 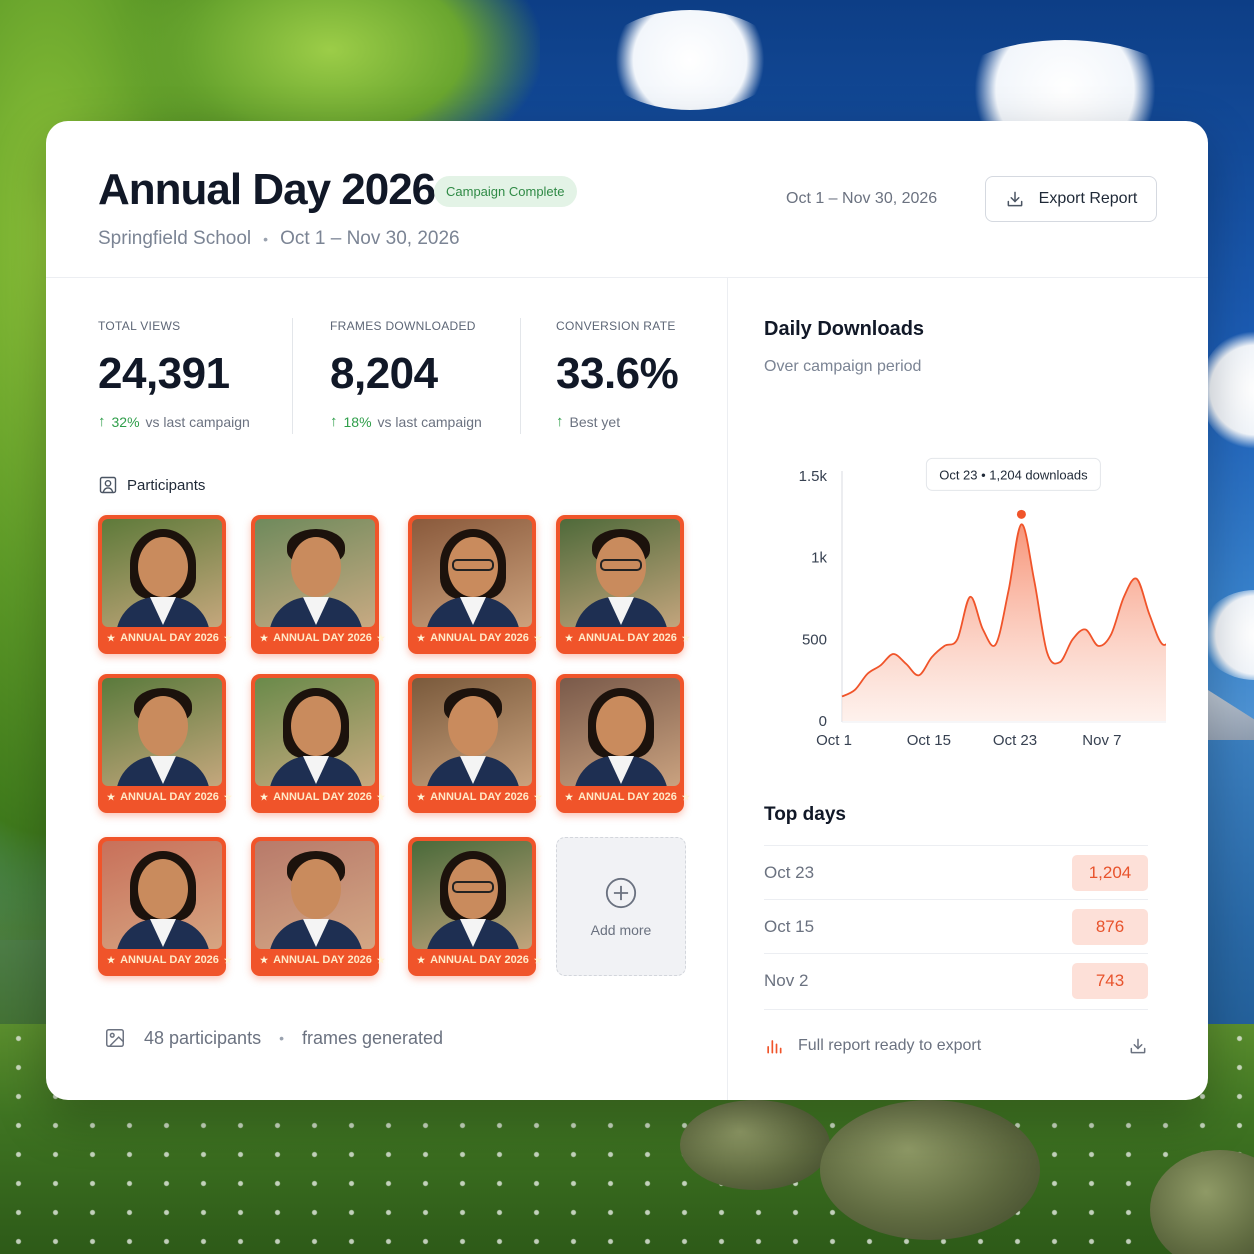 What do you see at coordinates (813, 476) in the screenshot?
I see `y-tick-label: 1.5k` at bounding box center [813, 476].